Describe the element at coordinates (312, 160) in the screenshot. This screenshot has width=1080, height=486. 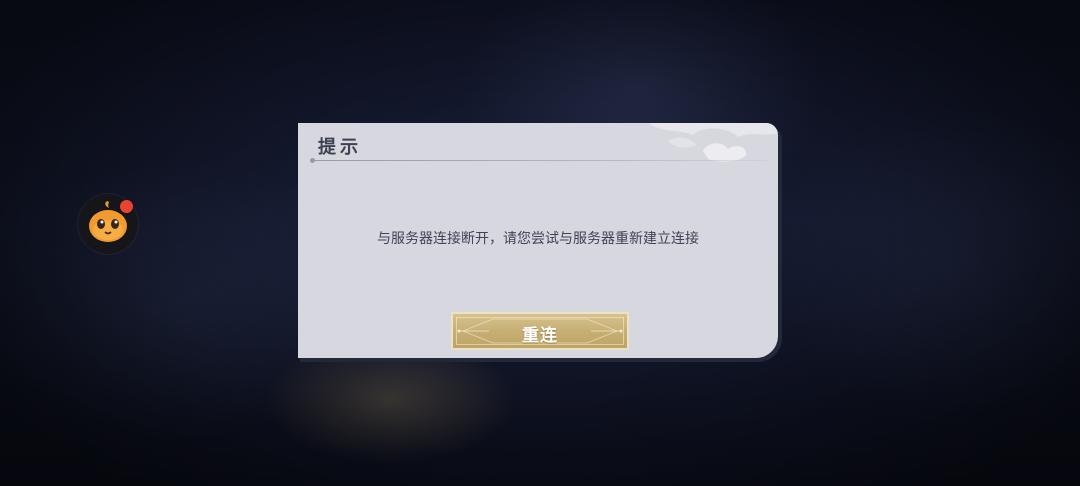
I see `divider-ornament` at that location.